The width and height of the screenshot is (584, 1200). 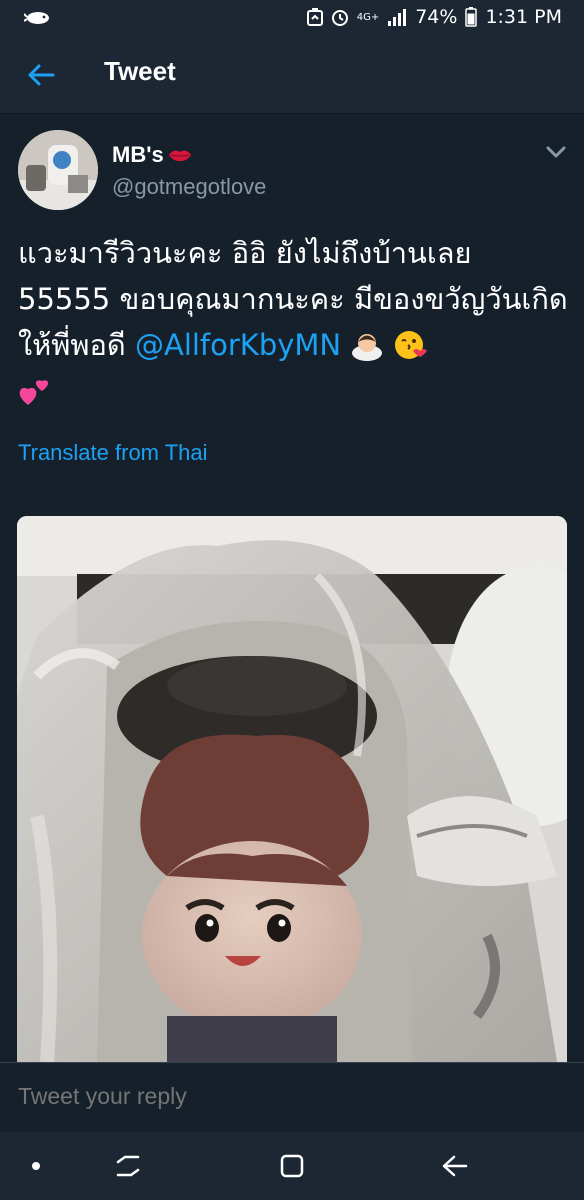 What do you see at coordinates (471, 17) in the screenshot?
I see `battery-icon` at bounding box center [471, 17].